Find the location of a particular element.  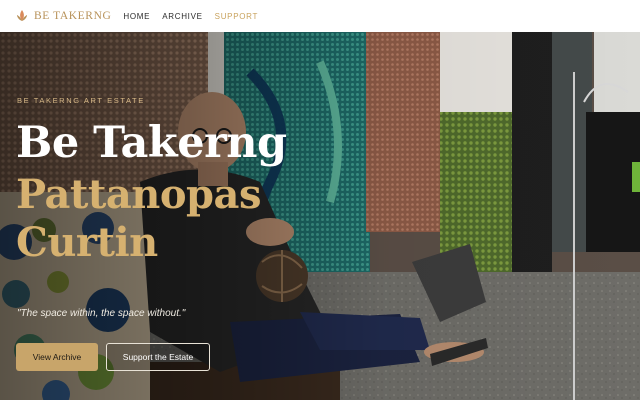

support-estate-button: Support the Estate is located at coordinates (158, 357).